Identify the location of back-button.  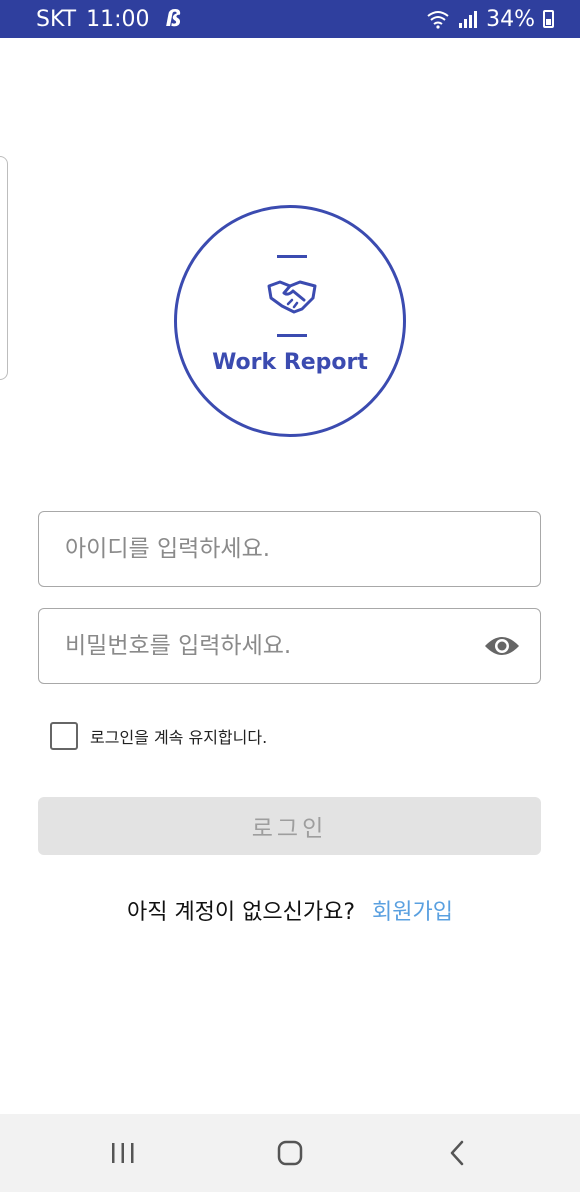
(457, 1153).